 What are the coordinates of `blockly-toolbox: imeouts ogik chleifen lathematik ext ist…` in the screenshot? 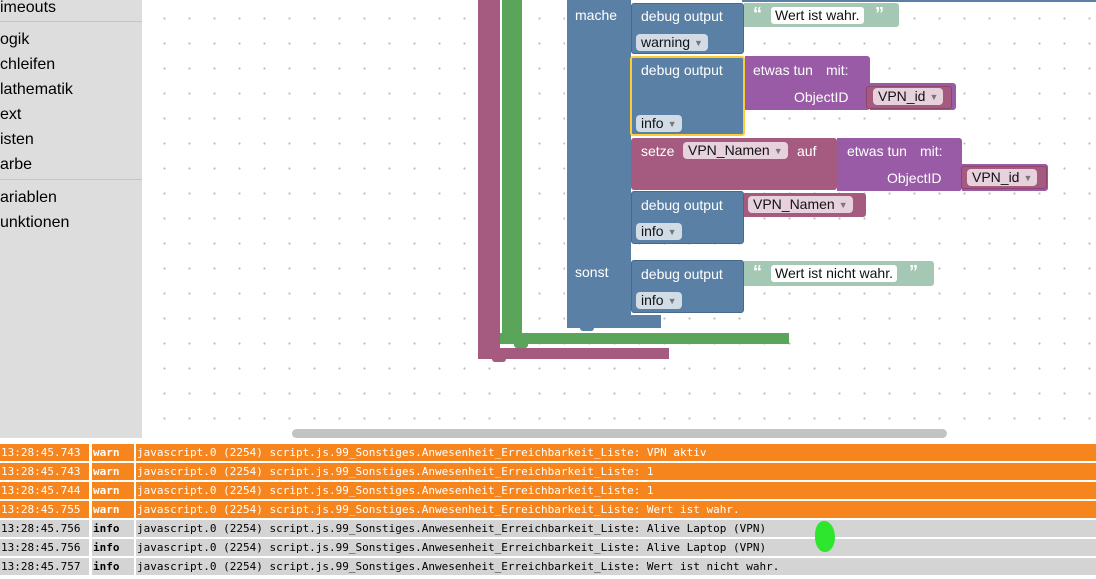 It's located at (71, 219).